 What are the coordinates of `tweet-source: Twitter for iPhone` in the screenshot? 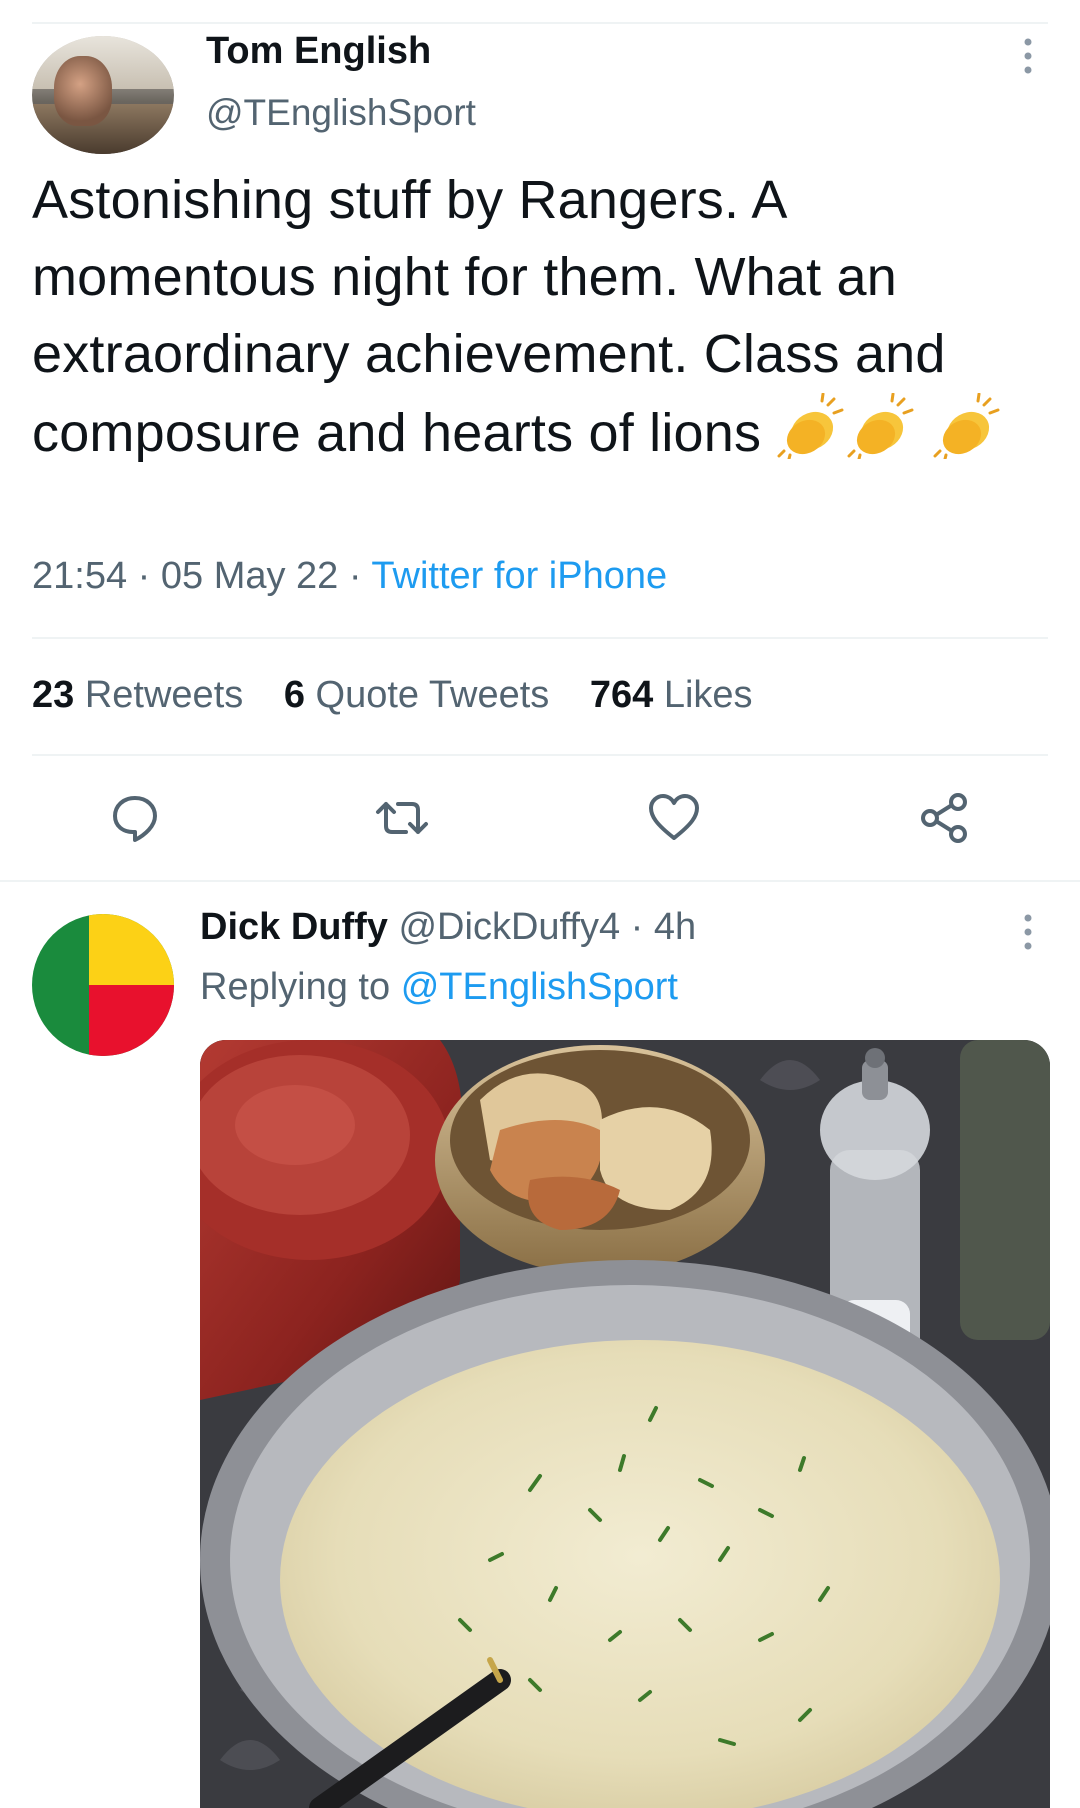 It's located at (519, 576).